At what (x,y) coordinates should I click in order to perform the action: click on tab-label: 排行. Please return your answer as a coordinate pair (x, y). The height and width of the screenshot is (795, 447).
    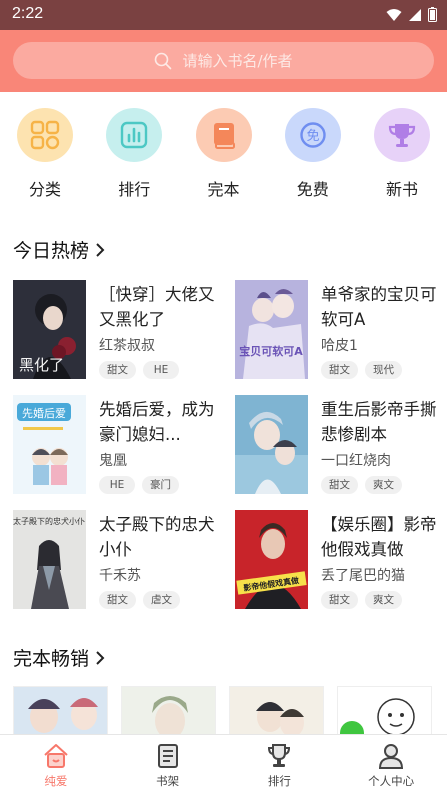
    Looking at the image, I should click on (279, 781).